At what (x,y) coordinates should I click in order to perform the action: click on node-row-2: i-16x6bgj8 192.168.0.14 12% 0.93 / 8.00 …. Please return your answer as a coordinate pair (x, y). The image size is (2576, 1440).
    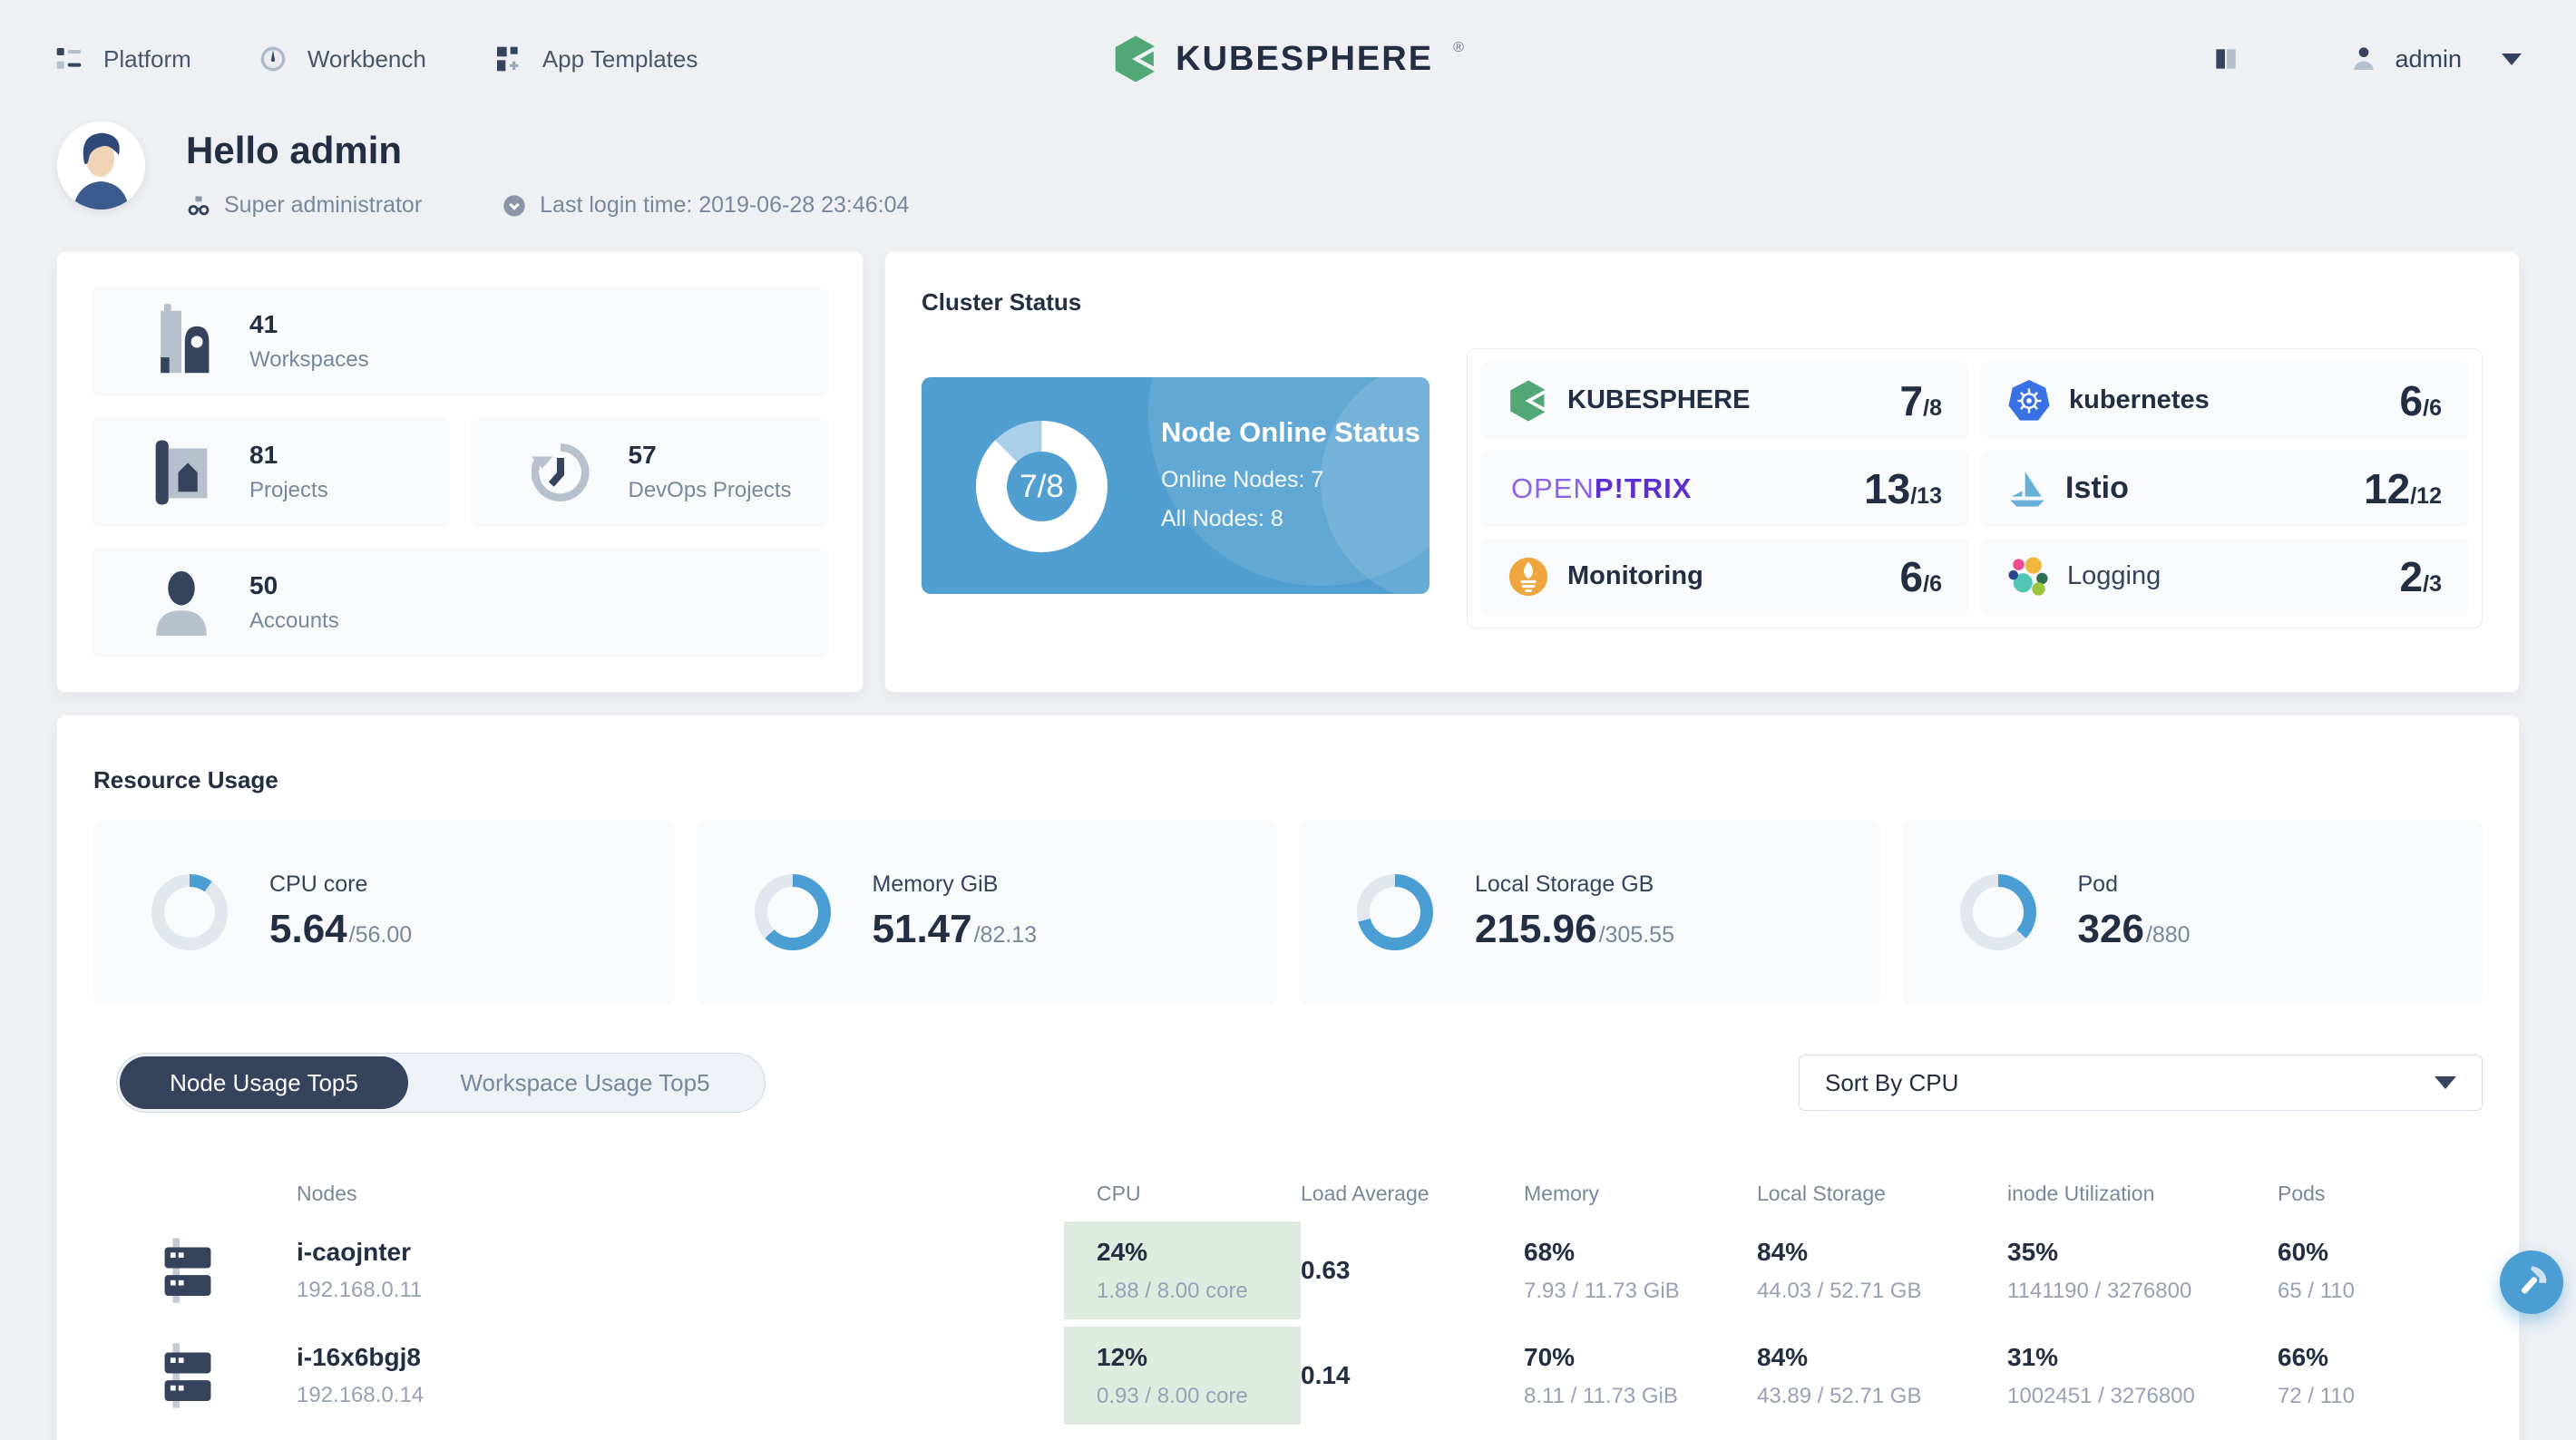
    Looking at the image, I should click on (1288, 1376).